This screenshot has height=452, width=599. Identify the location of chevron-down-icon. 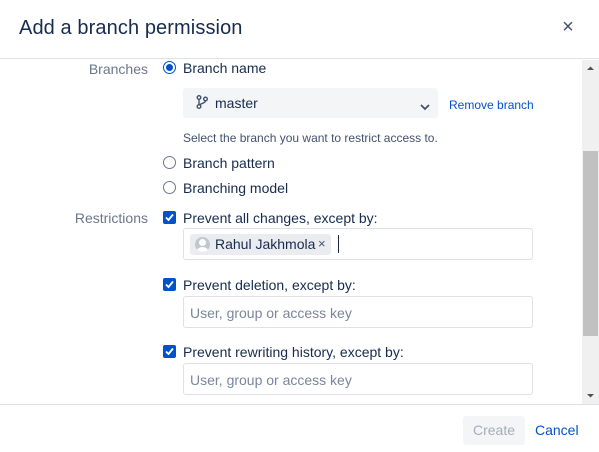
(425, 107).